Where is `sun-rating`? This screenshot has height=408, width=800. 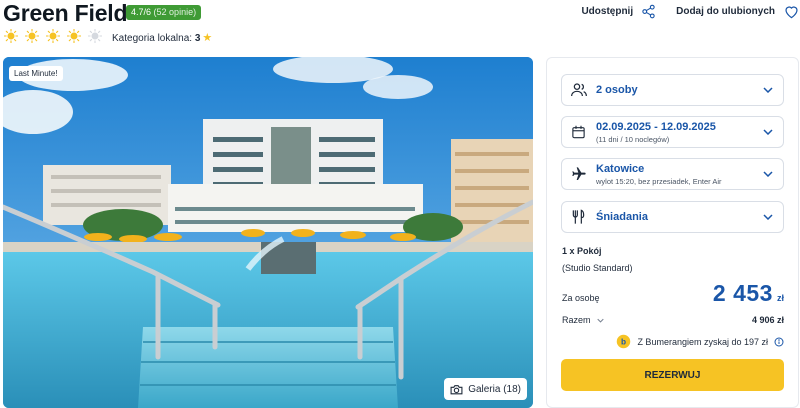
sun-rating is located at coordinates (53, 36).